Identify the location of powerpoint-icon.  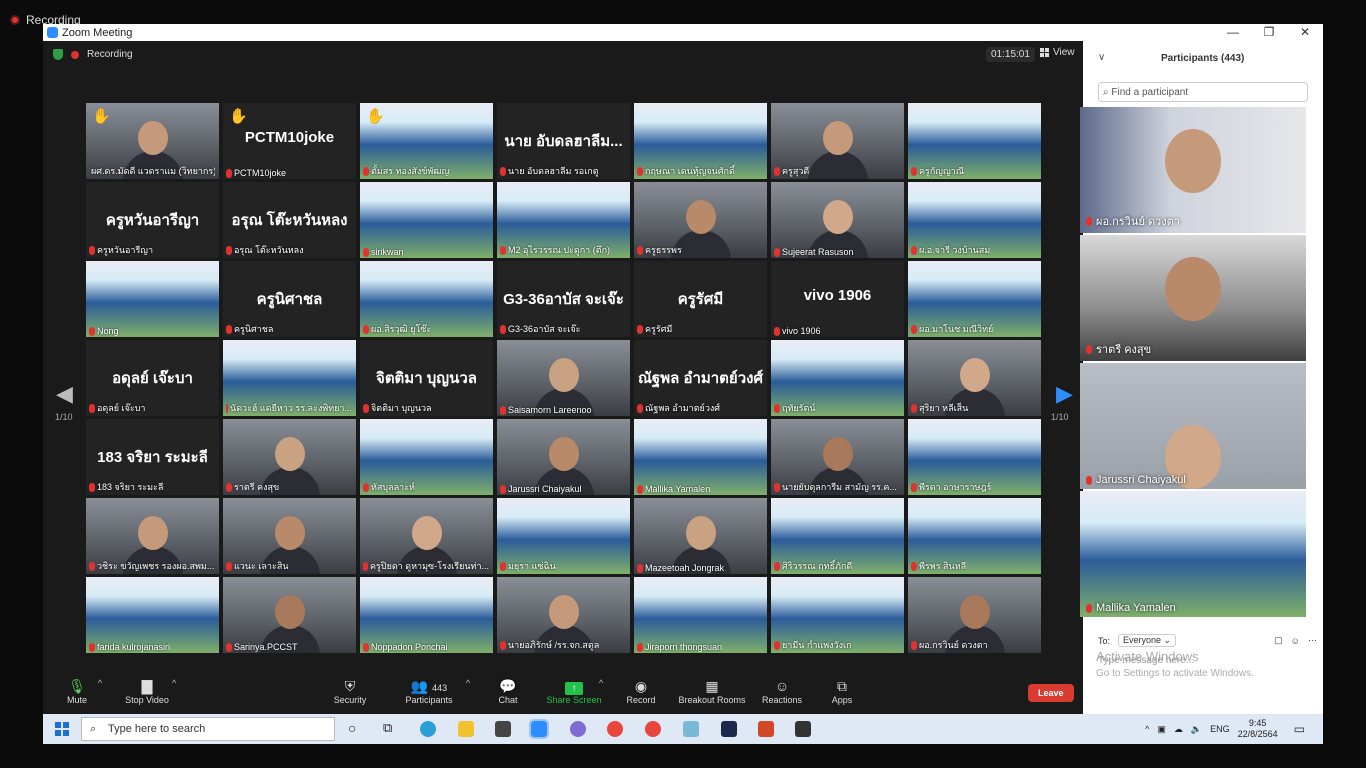
(766, 729).